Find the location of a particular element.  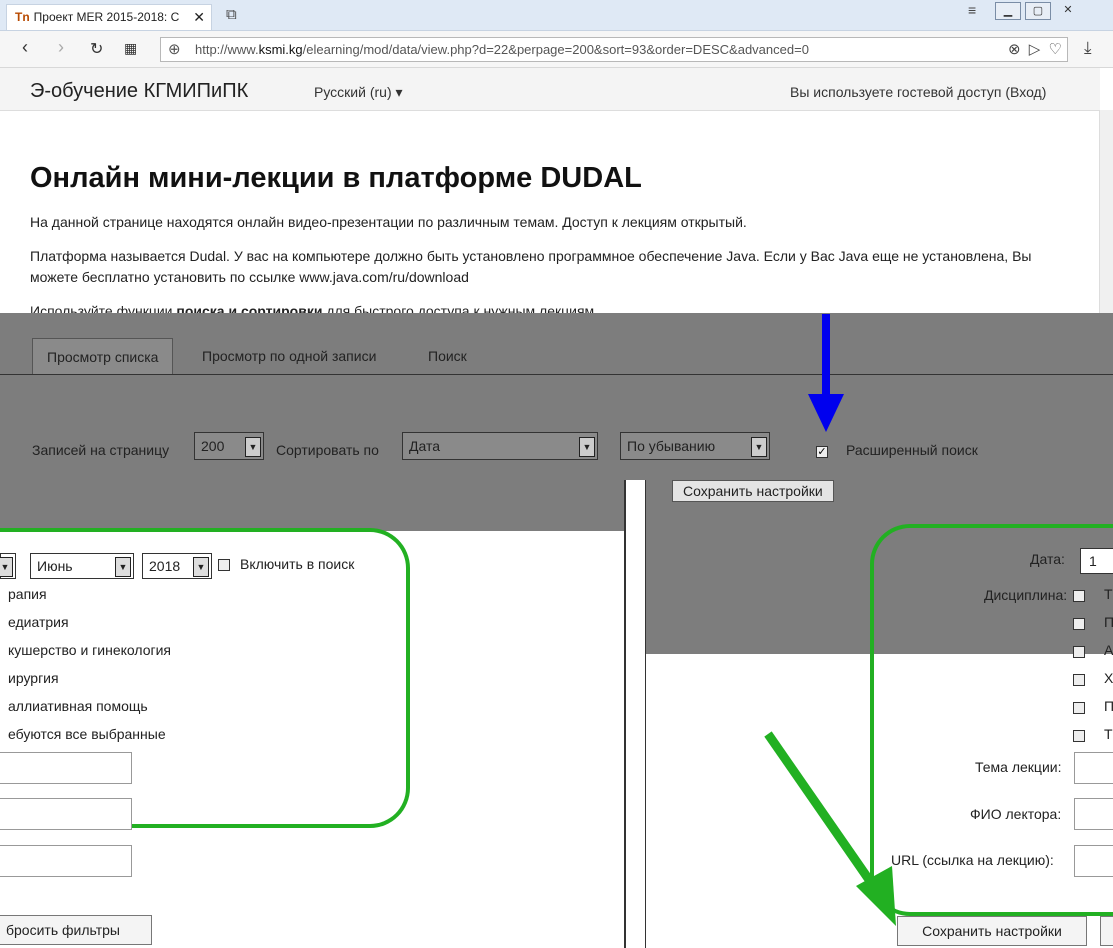

green-arrow-icon is located at coordinates (830, 828).